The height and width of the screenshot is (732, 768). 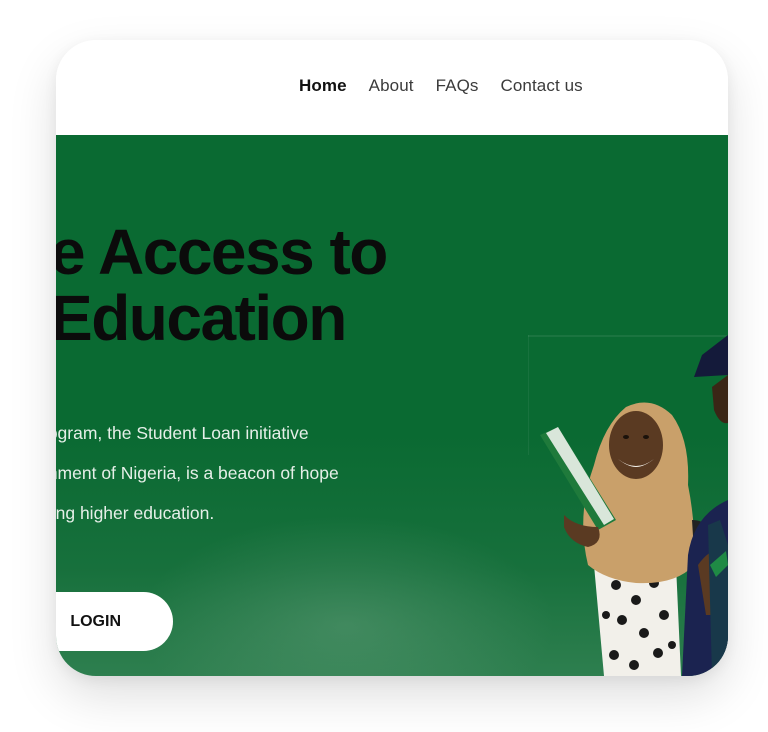 I want to click on hero-title-line-2: Education, so click(x=201, y=318).